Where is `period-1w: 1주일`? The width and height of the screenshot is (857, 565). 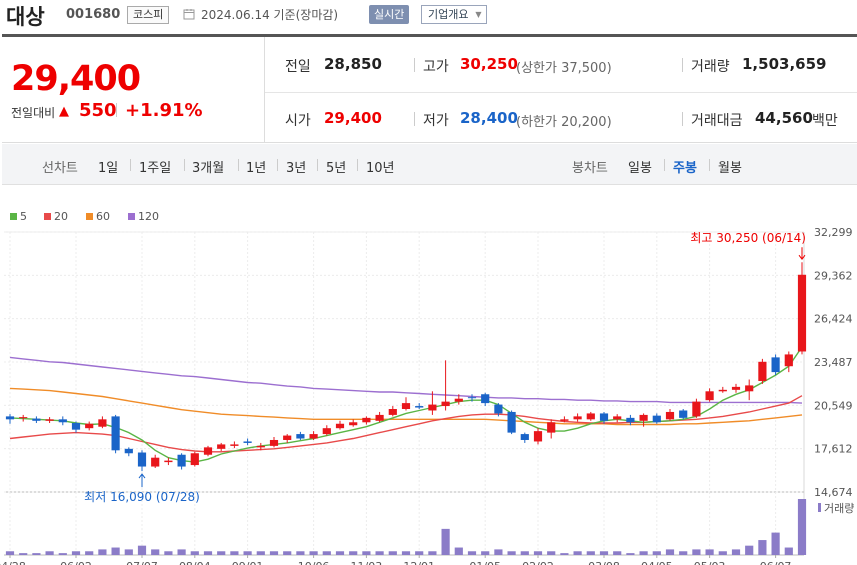
period-1w: 1주일 is located at coordinates (155, 166).